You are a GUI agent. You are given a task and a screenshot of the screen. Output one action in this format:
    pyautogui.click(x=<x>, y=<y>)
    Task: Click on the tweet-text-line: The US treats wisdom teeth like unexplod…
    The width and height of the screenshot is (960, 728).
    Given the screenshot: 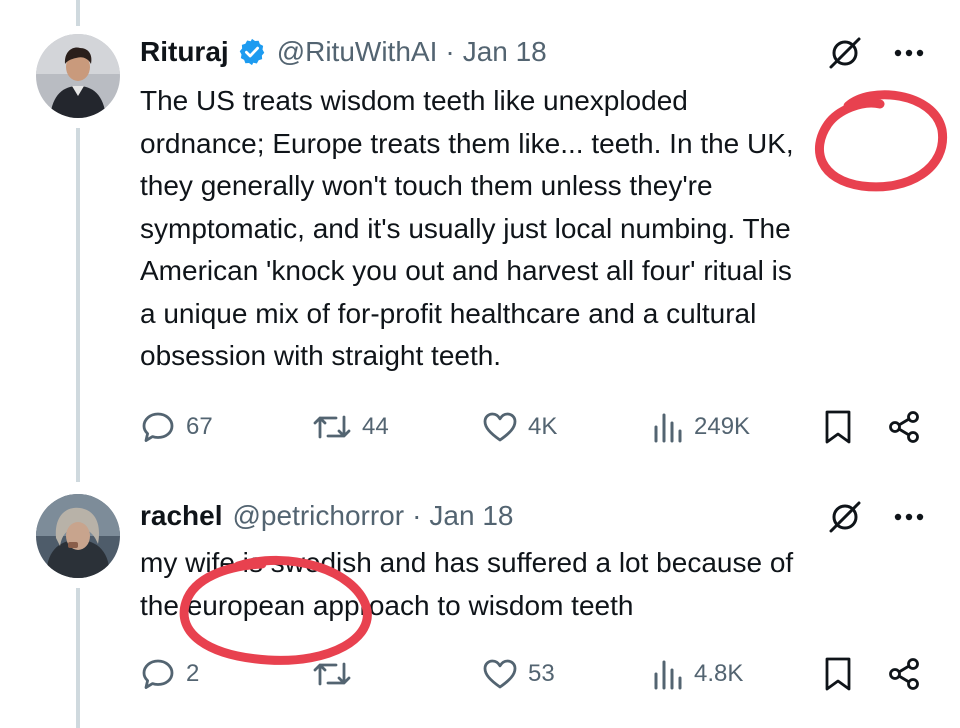 What is the action you would take?
    pyautogui.click(x=414, y=100)
    